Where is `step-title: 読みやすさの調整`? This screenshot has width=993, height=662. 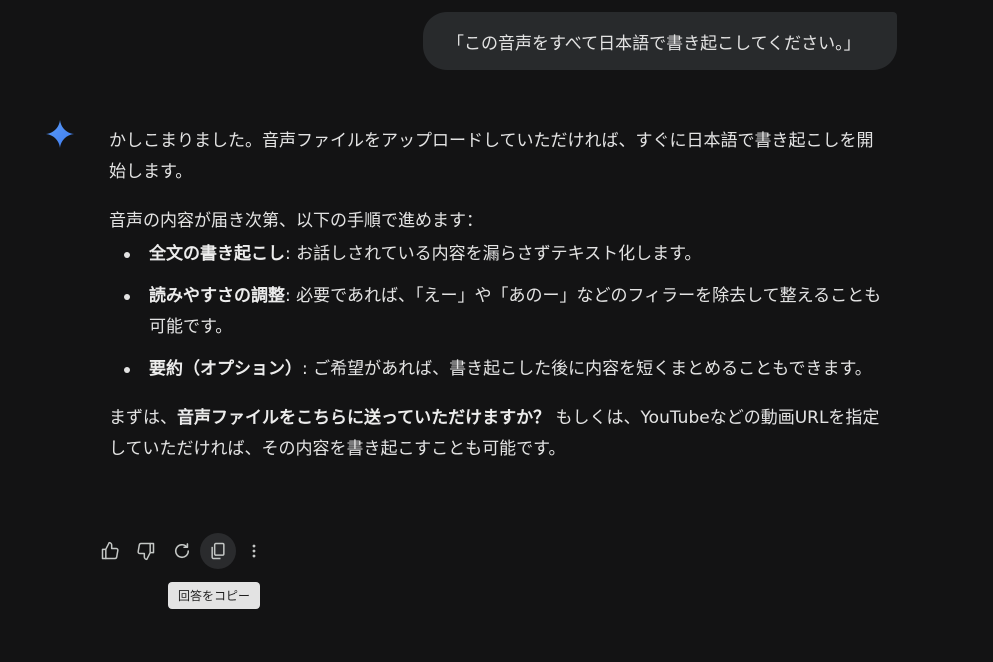
step-title: 読みやすさの調整 is located at coordinates (217, 296).